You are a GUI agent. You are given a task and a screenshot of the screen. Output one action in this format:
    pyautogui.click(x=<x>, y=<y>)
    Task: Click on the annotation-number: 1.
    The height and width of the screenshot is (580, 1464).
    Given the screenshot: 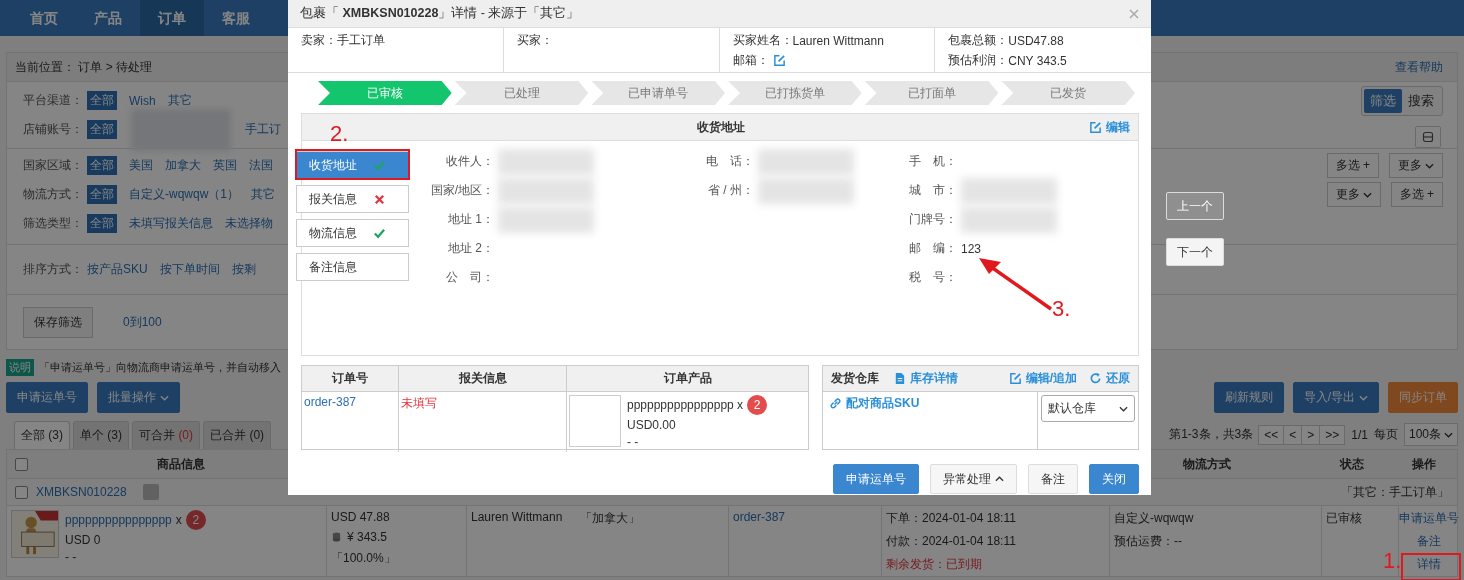 What is the action you would take?
    pyautogui.click(x=1392, y=561)
    